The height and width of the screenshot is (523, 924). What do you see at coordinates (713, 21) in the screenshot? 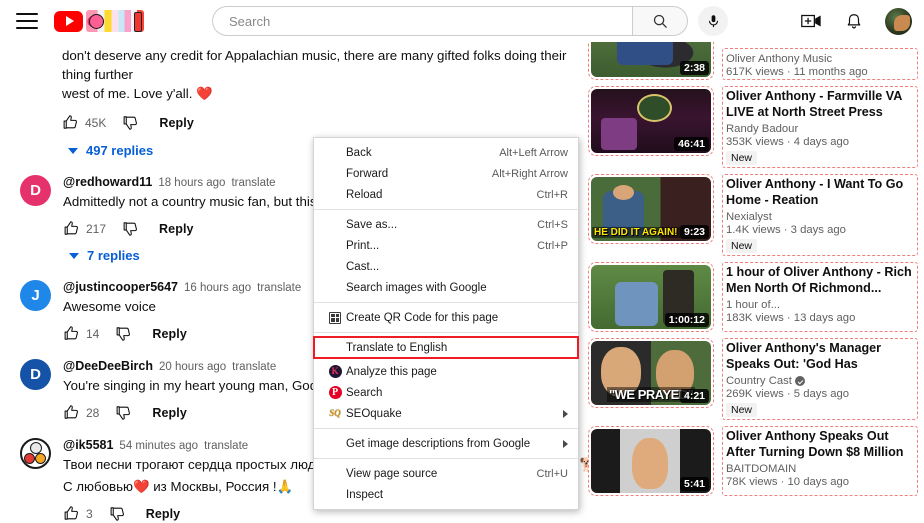
I see `voice-search-button` at bounding box center [713, 21].